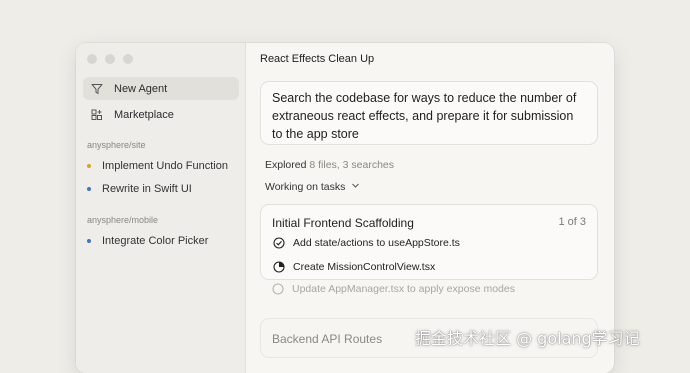  I want to click on next-task-card-title: Backend API Routes, so click(327, 339).